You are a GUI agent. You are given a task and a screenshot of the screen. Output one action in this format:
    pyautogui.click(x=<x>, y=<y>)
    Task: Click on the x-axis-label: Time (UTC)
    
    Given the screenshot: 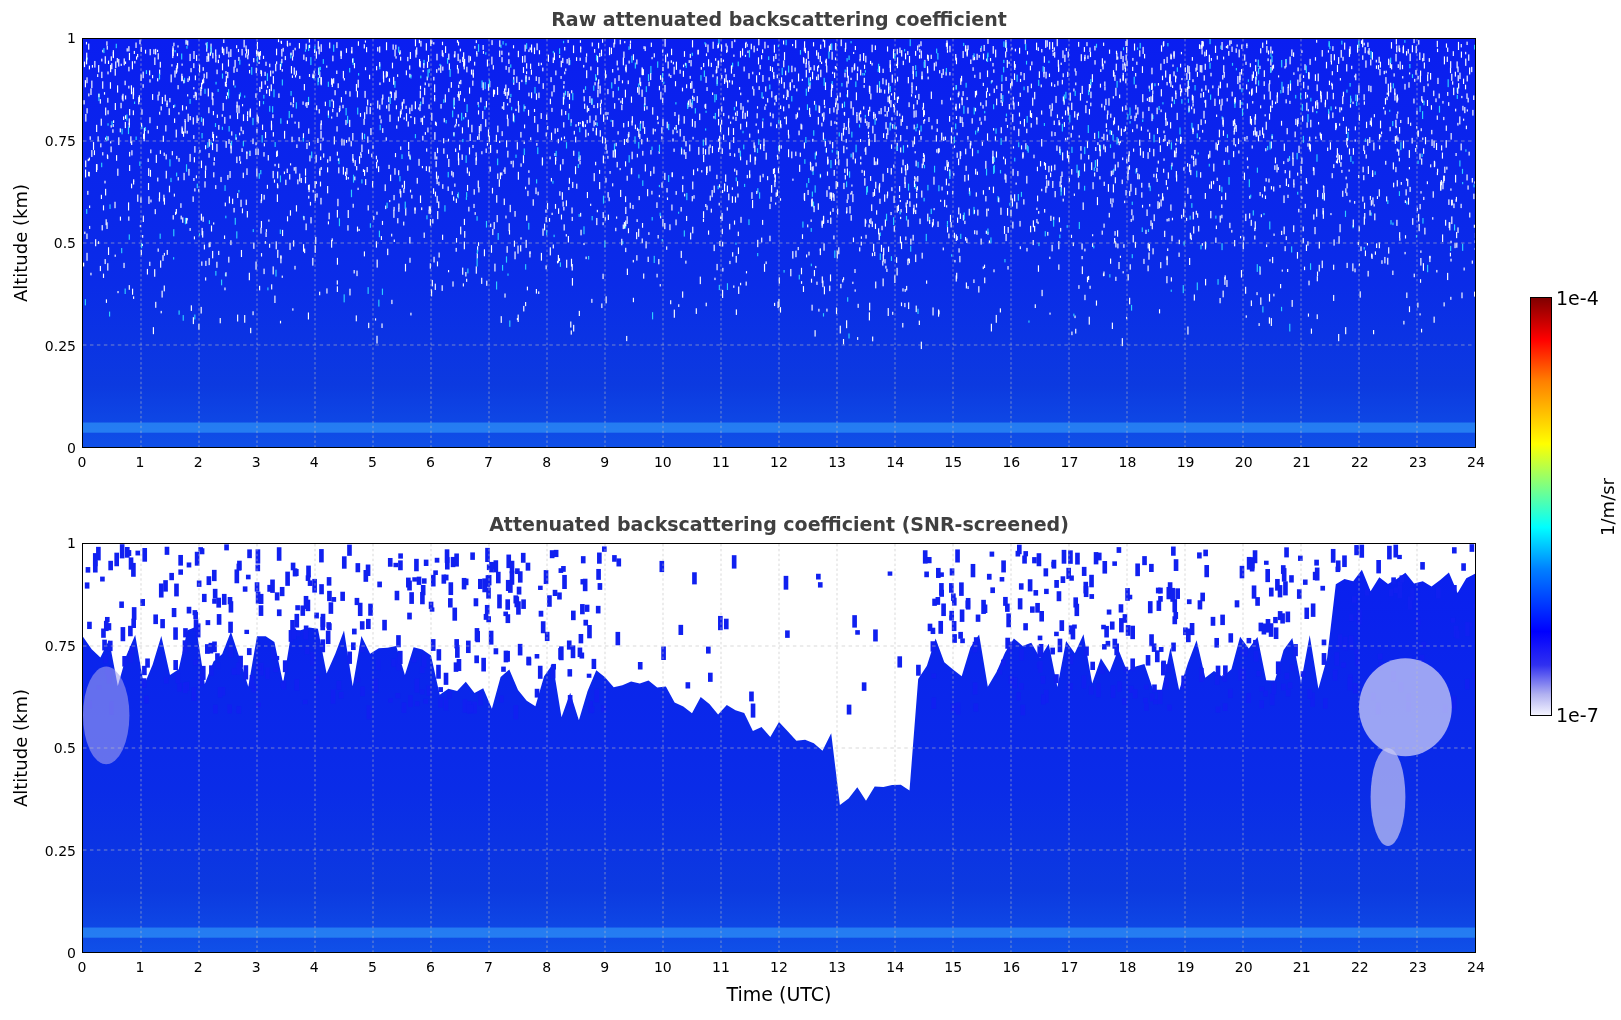 What is the action you would take?
    pyautogui.click(x=779, y=994)
    